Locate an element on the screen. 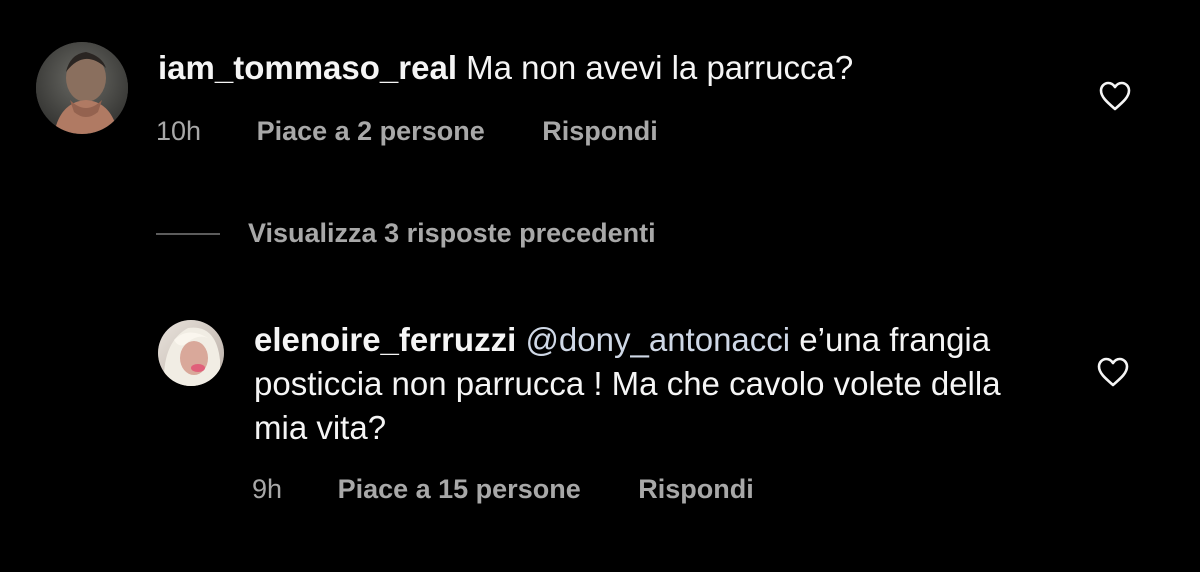  comment-body: Ma non avevi la parrucca? is located at coordinates (660, 67).